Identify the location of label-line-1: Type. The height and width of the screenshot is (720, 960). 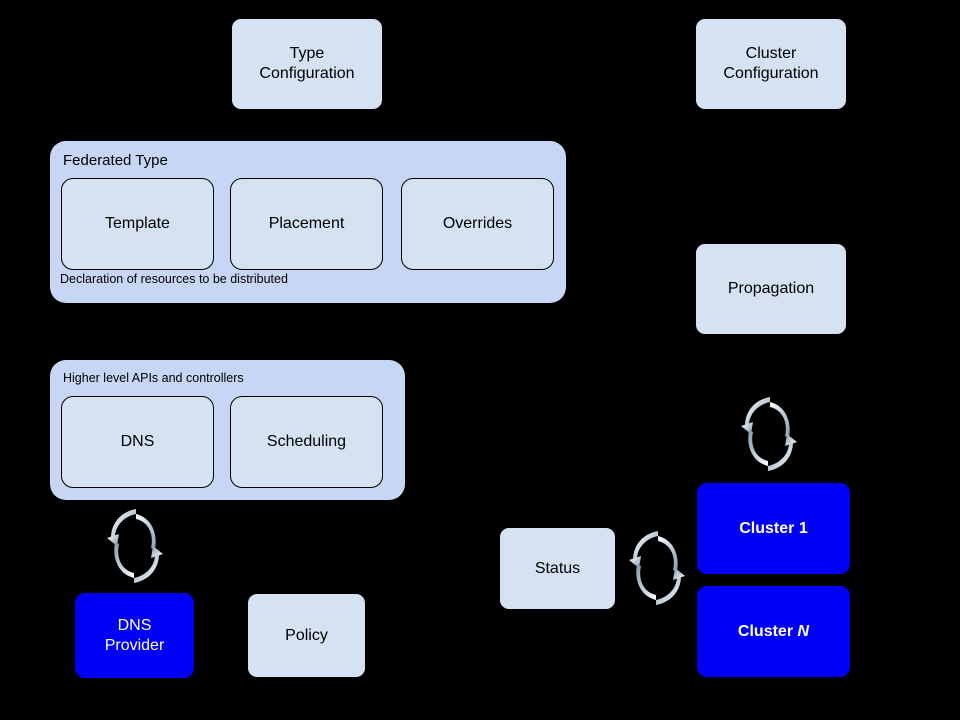
(307, 53).